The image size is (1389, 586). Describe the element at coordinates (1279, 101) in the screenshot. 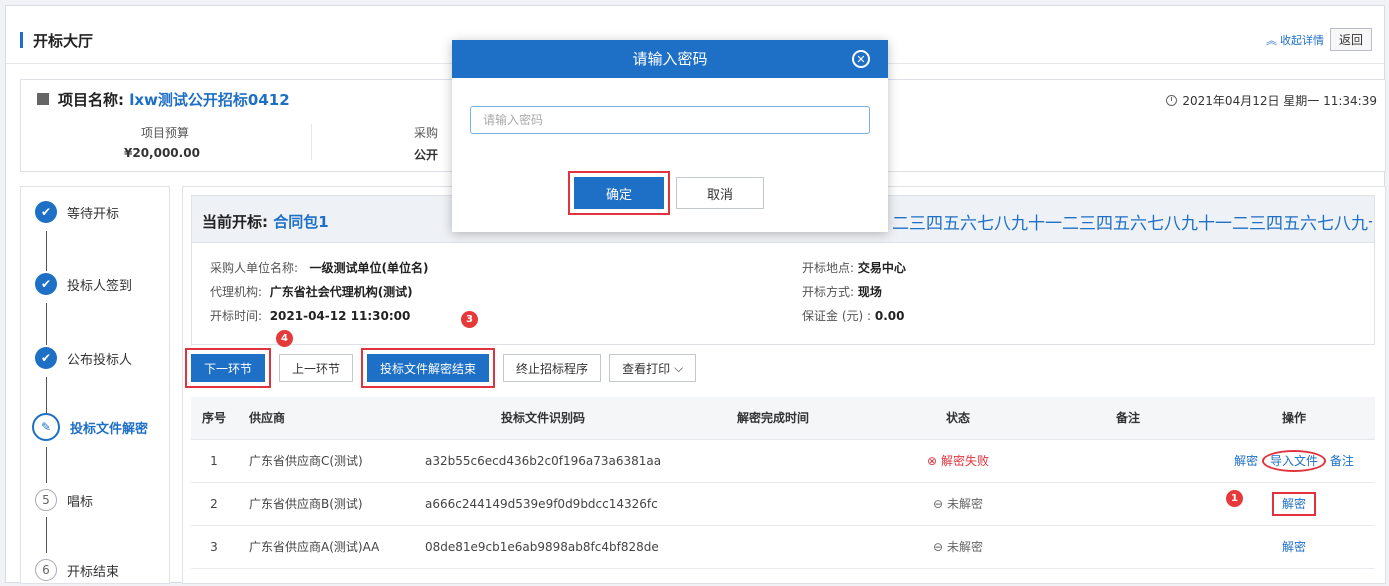

I see `datetime-text: 2021年04月12日 星期一 11:34:39` at that location.